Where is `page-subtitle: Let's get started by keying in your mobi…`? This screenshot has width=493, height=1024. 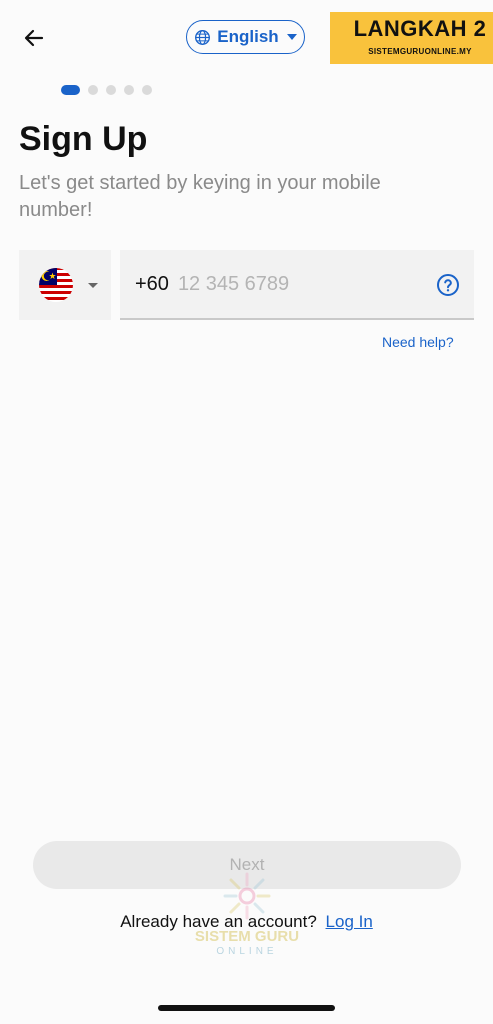 page-subtitle: Let's get started by keying in your mobi… is located at coordinates (200, 196).